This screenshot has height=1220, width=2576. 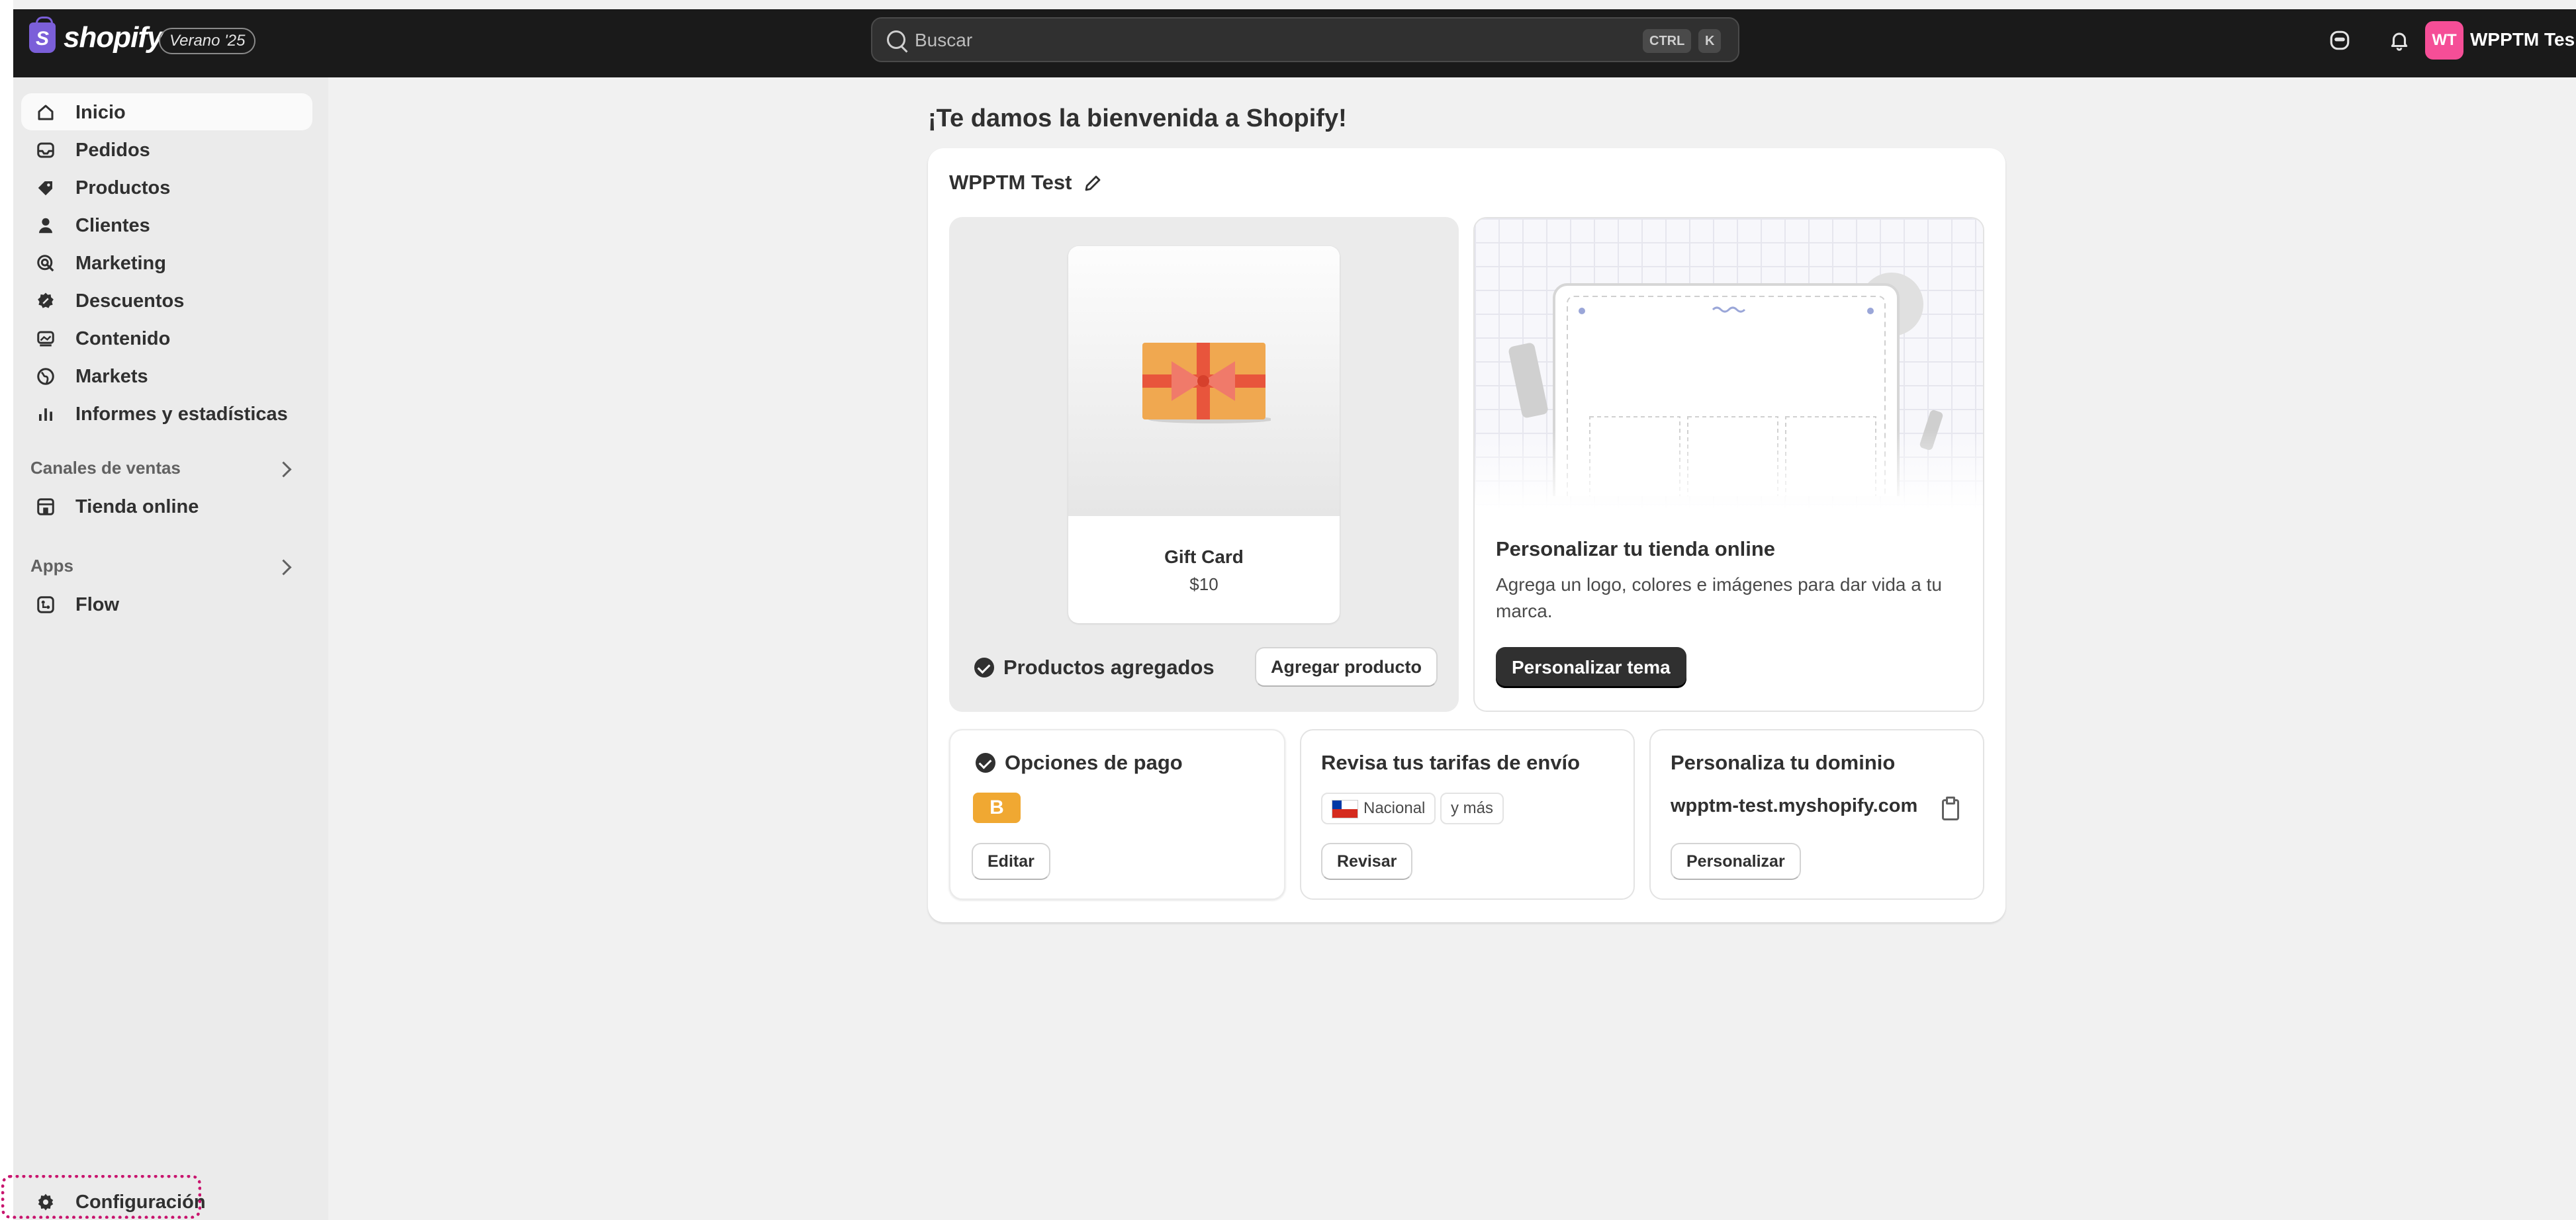 I want to click on sidebar-item-descuentos: Descuentos, so click(x=166, y=300).